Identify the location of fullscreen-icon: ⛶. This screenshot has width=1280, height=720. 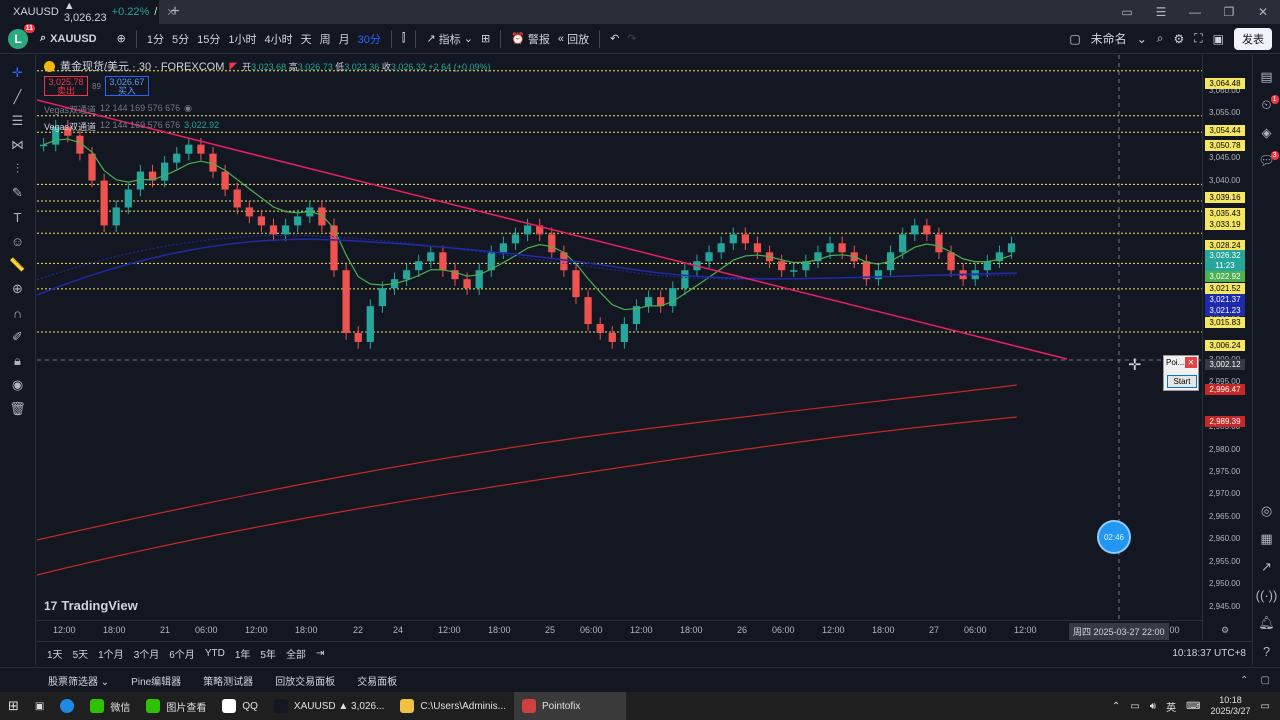
(1198, 38).